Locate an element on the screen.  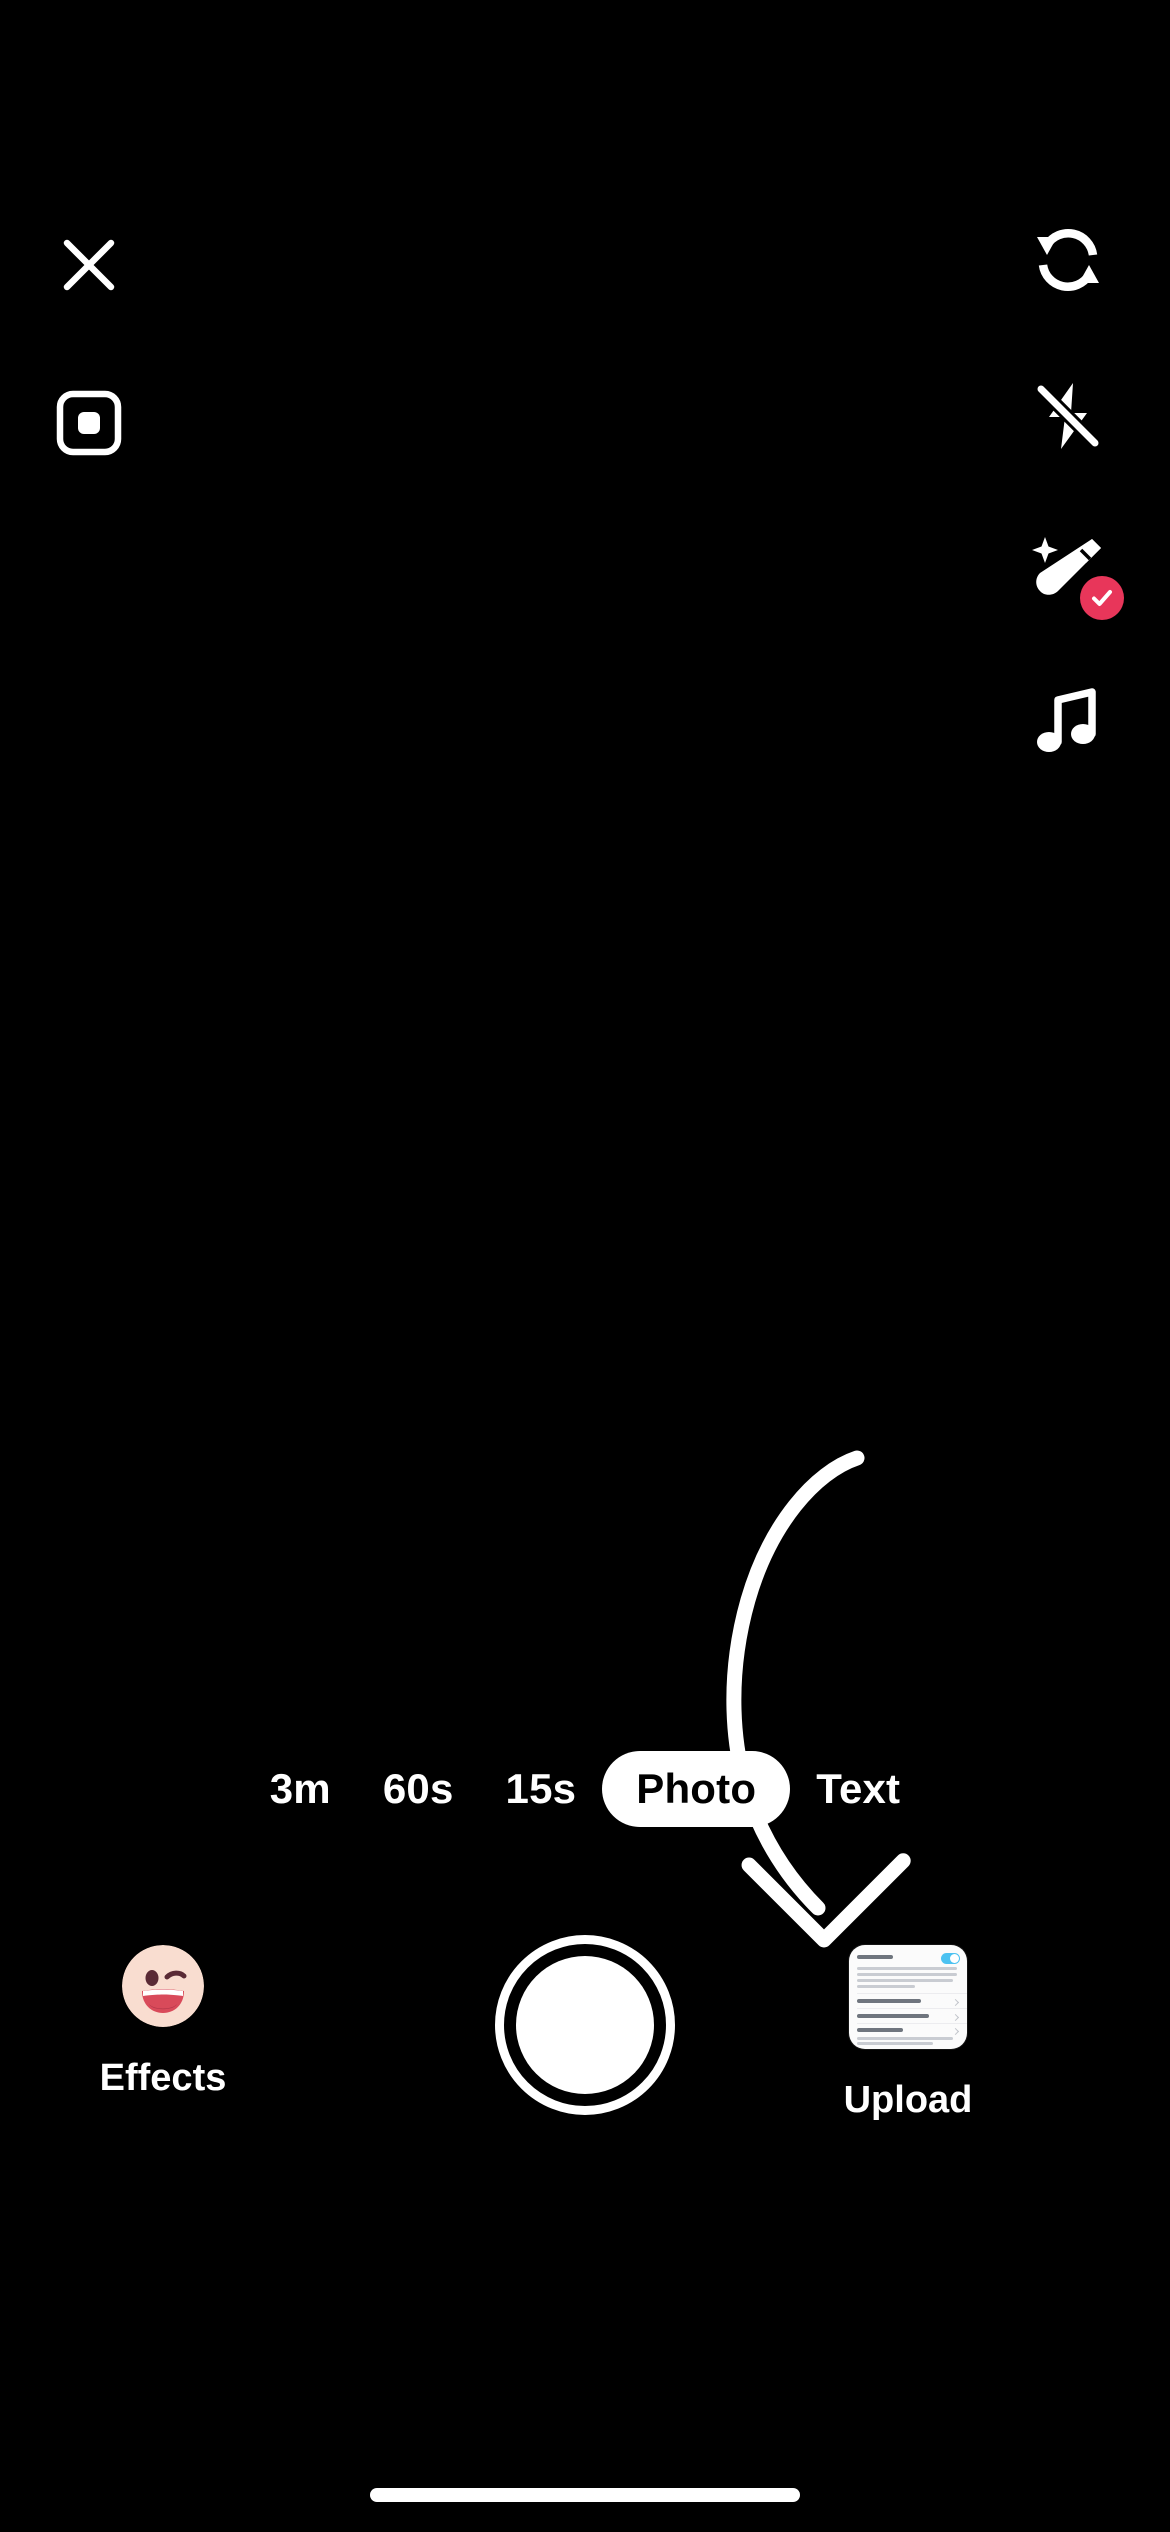
winking-face-emoji-icon is located at coordinates (163, 1986).